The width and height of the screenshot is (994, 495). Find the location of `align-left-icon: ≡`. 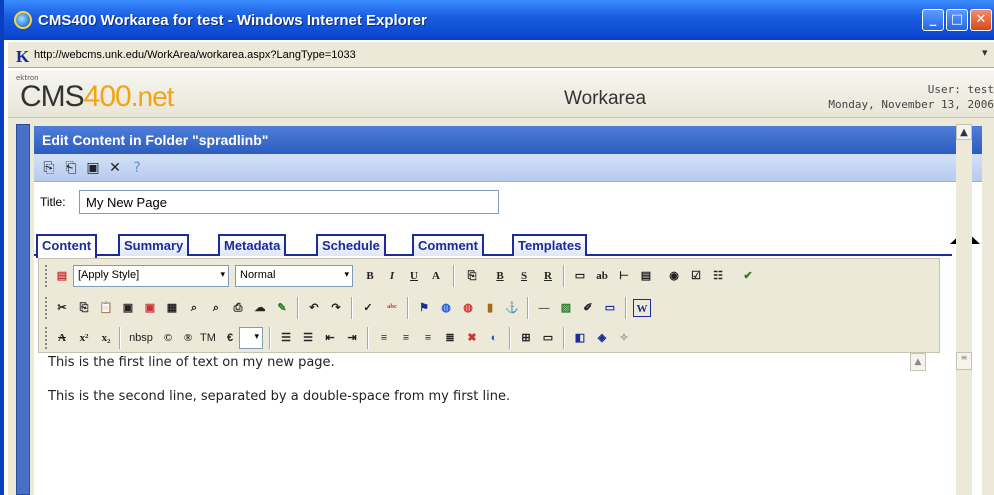

align-left-icon: ≡ is located at coordinates (384, 338).